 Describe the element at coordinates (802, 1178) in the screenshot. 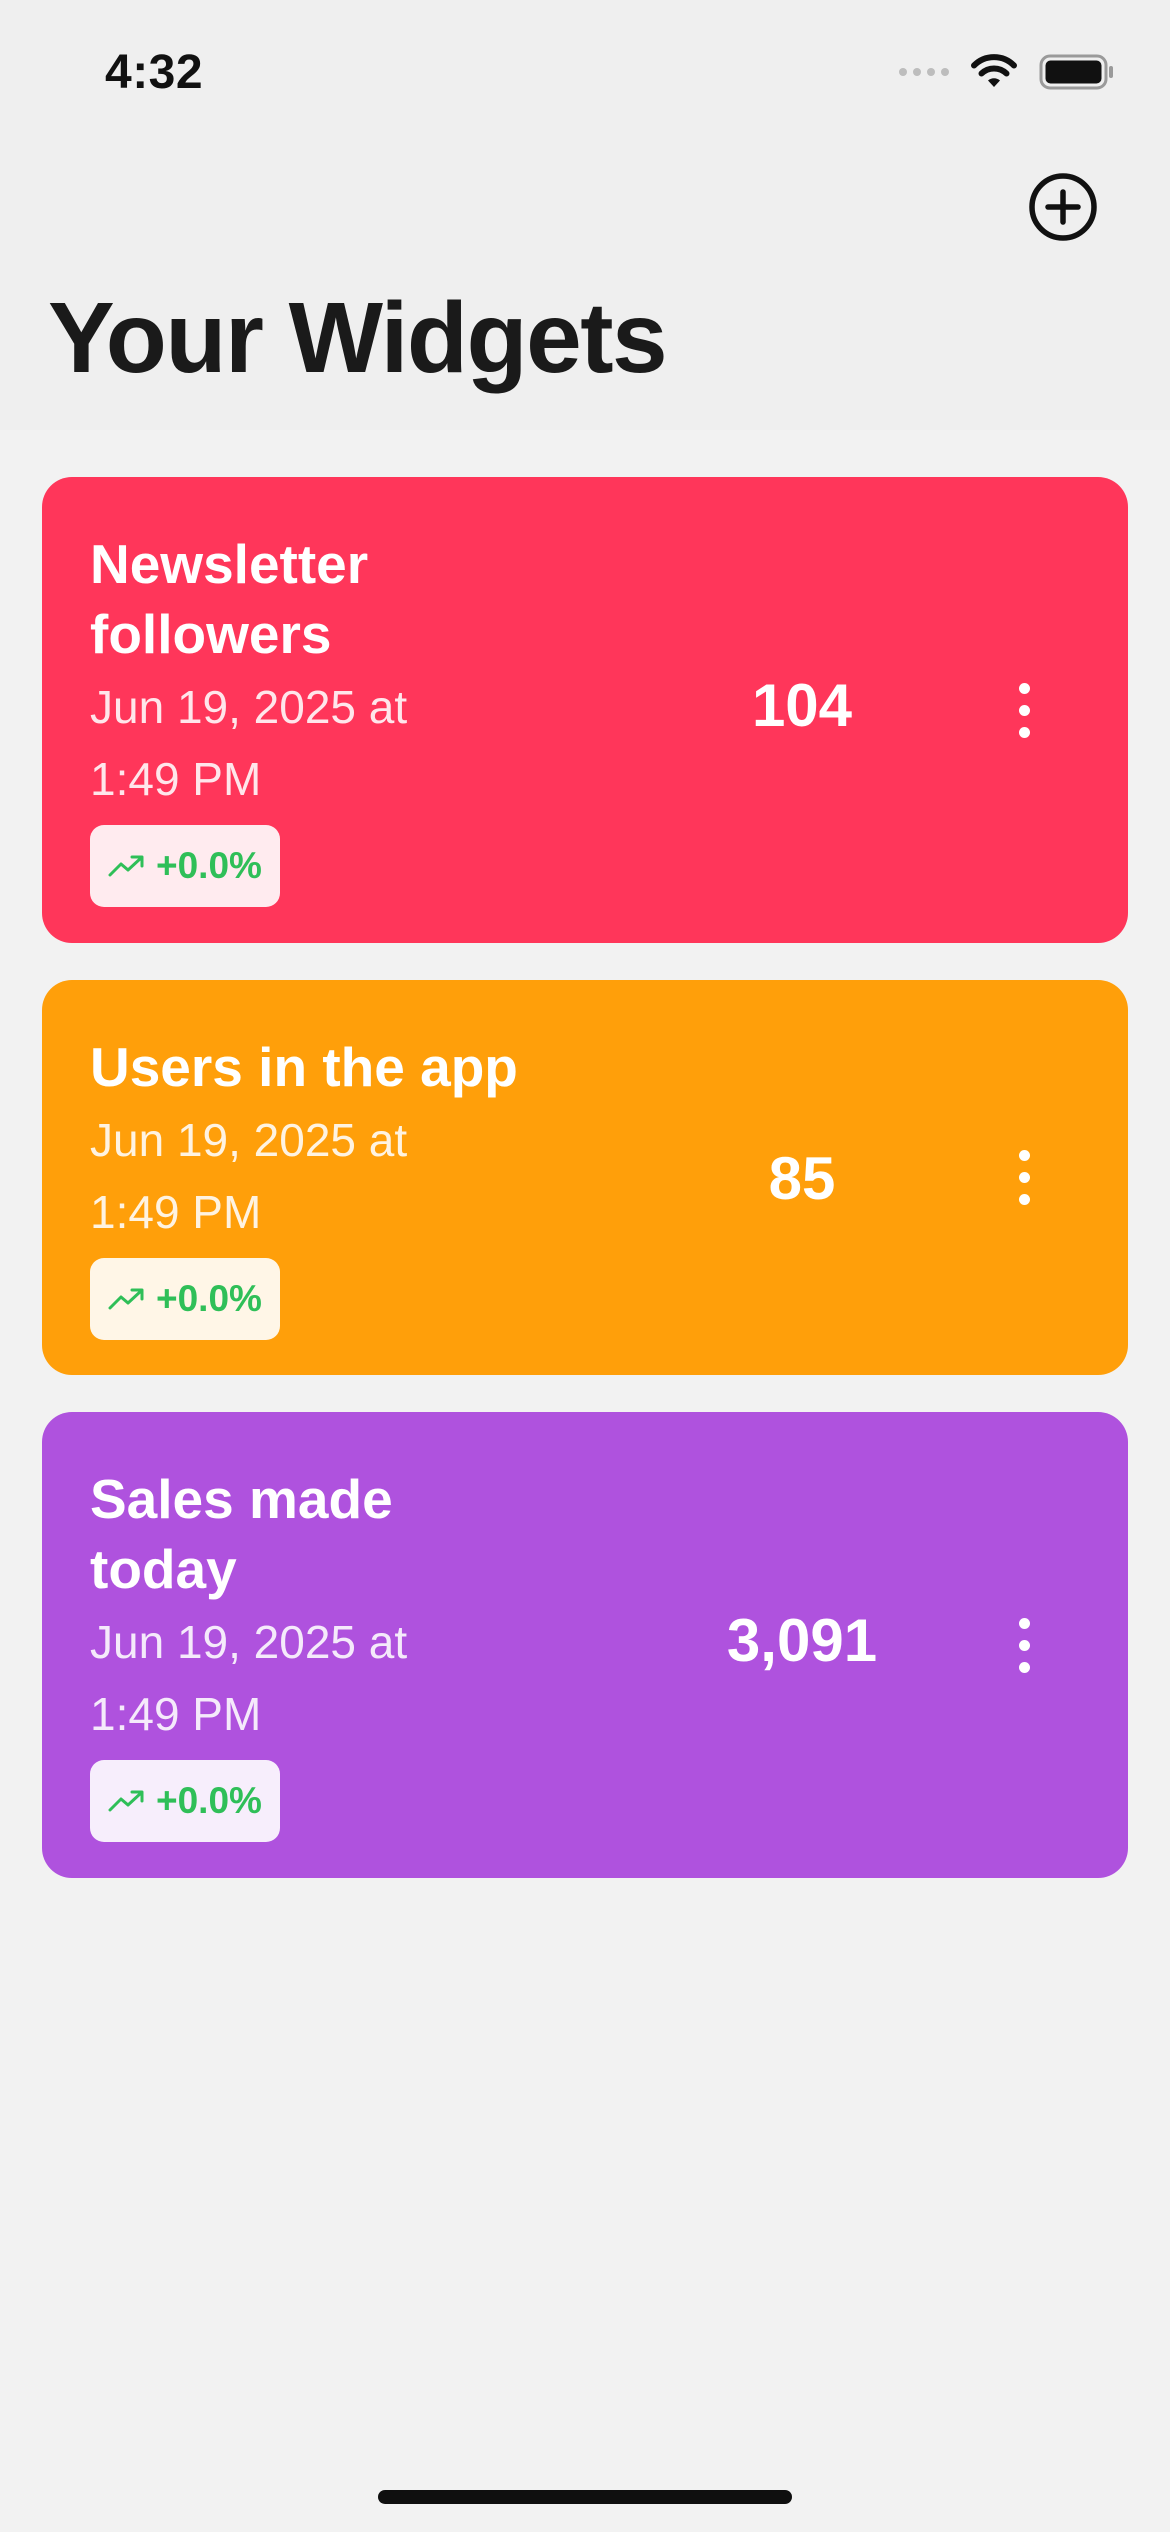

I see `widget-value: 85` at that location.